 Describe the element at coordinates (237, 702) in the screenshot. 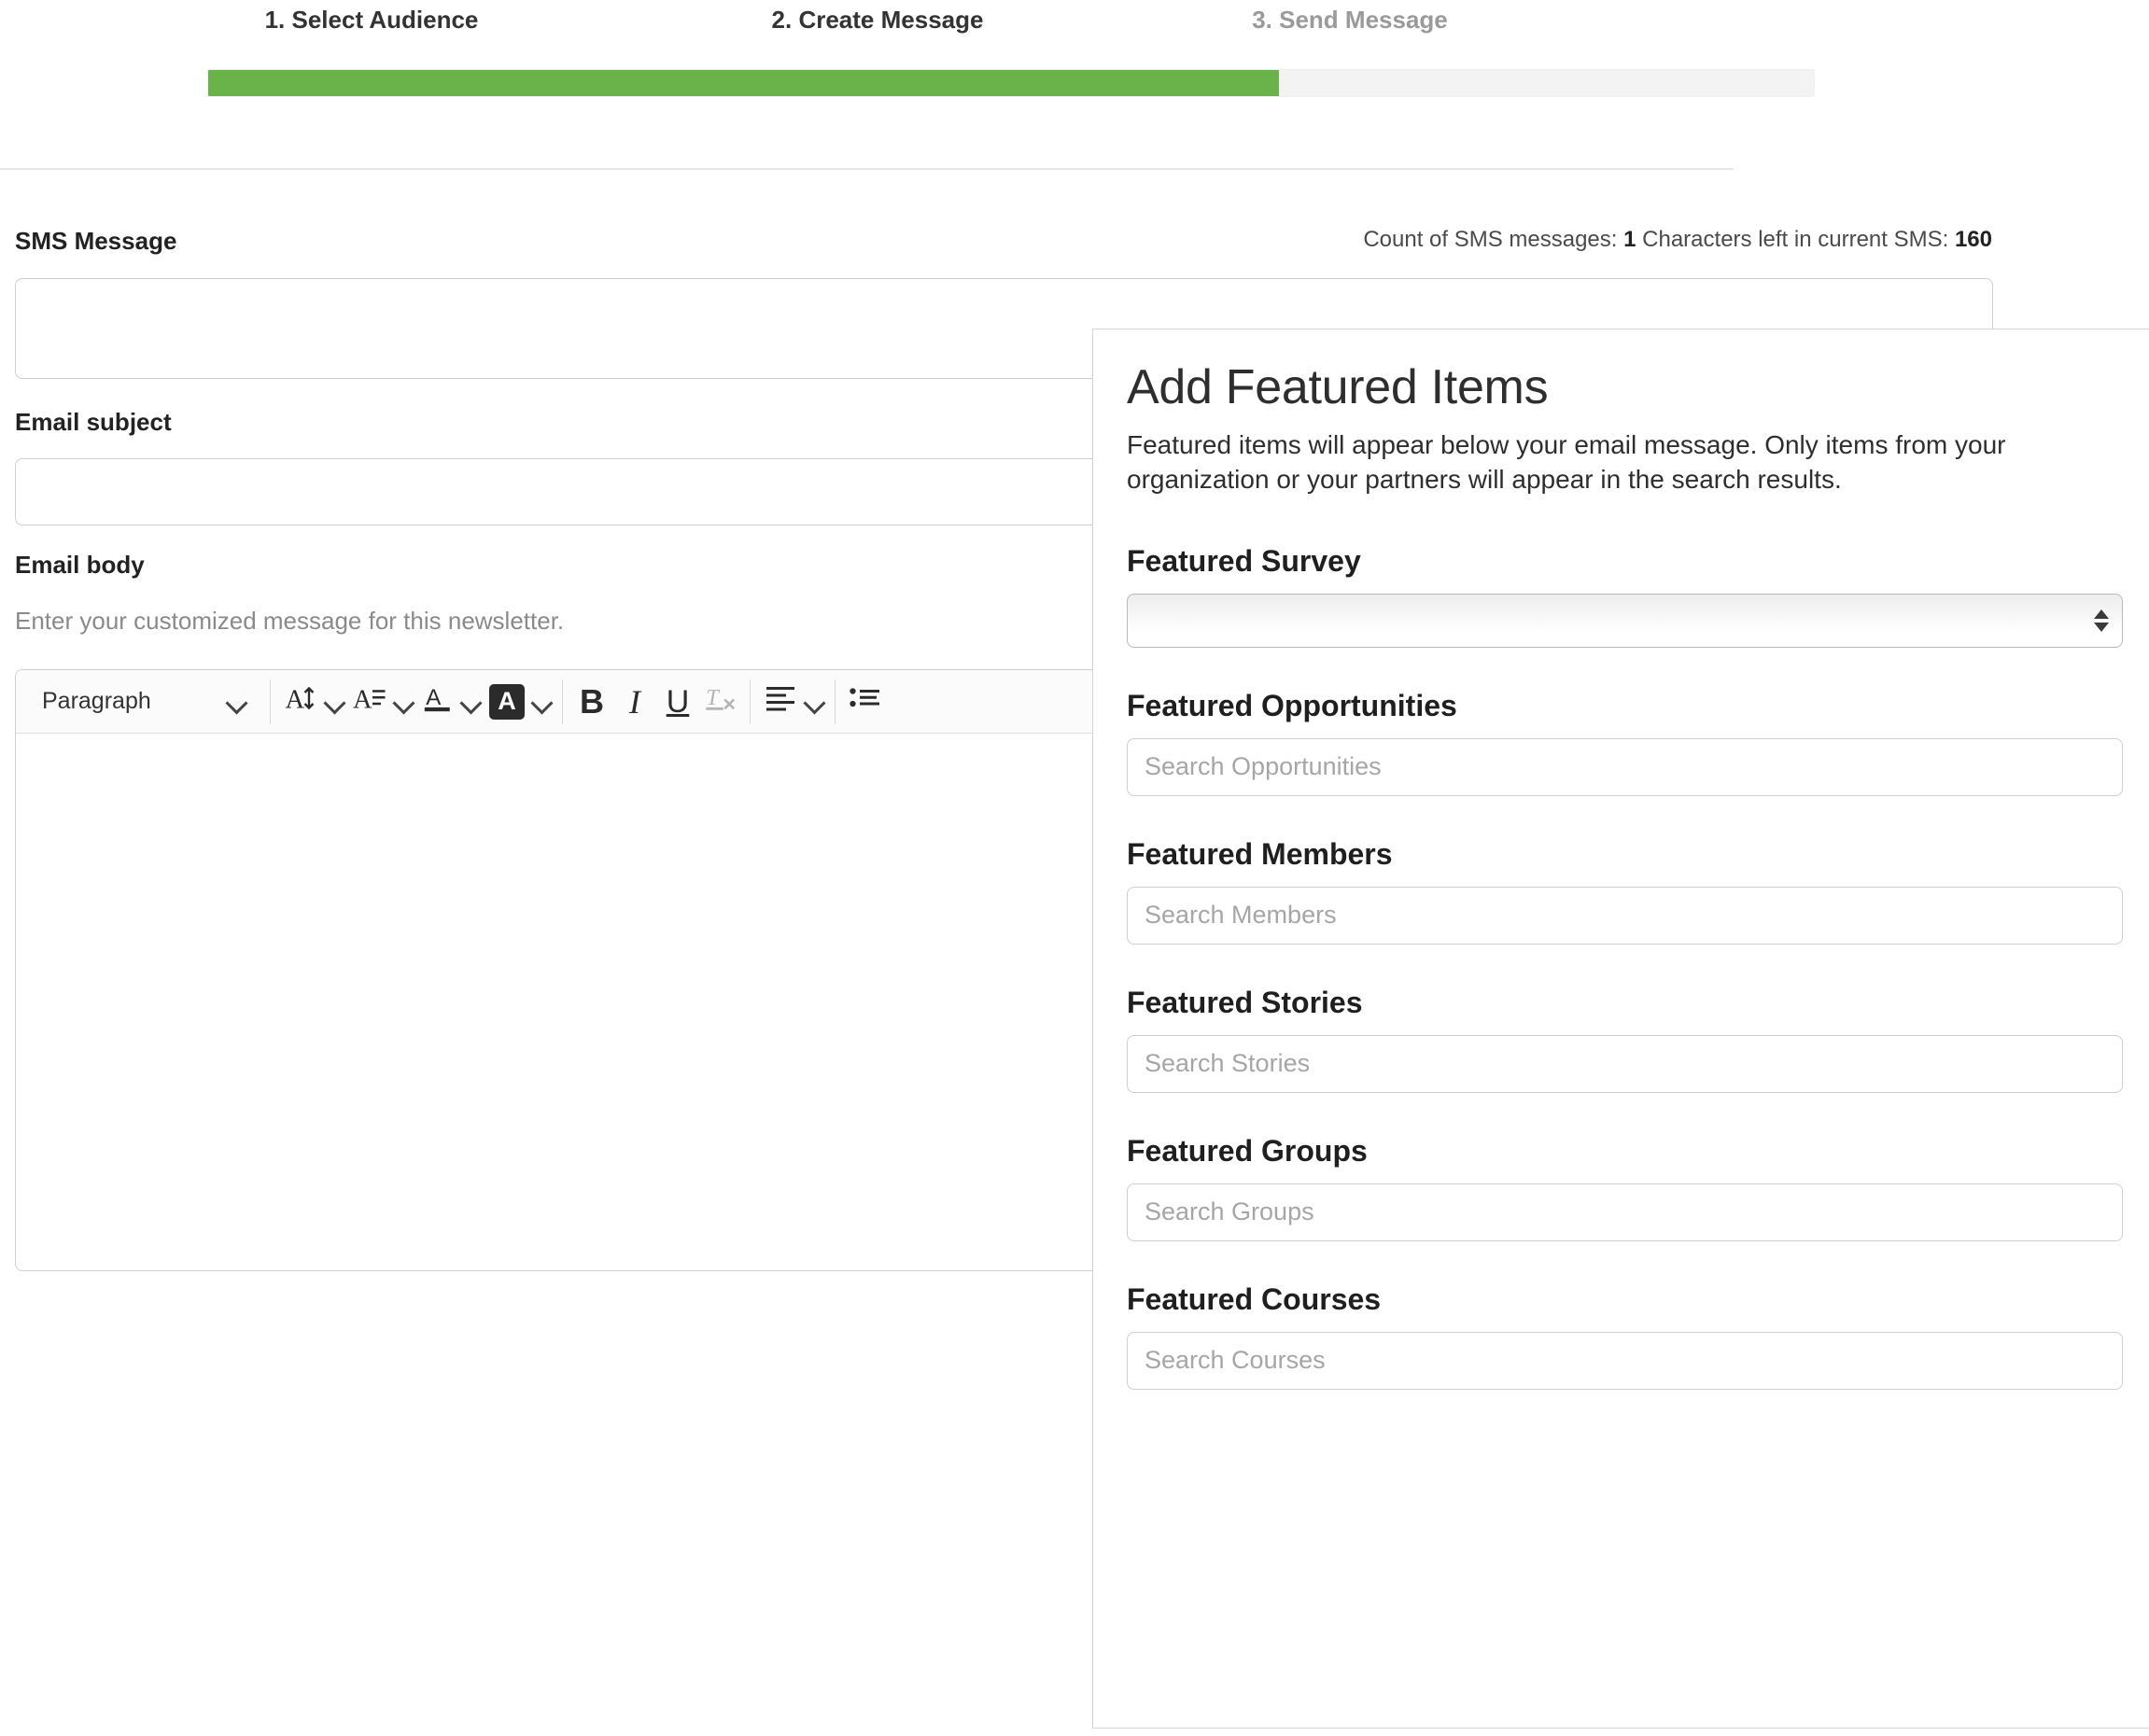

I see `chevron-down-icon` at that location.